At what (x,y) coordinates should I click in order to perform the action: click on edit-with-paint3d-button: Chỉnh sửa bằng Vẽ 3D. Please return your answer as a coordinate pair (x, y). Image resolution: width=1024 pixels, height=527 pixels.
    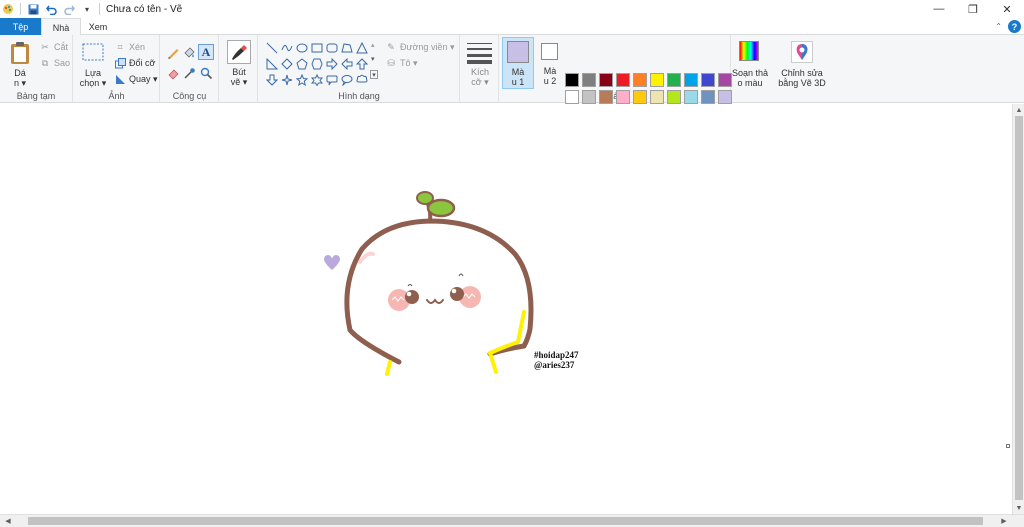
    Looking at the image, I should click on (802, 64).